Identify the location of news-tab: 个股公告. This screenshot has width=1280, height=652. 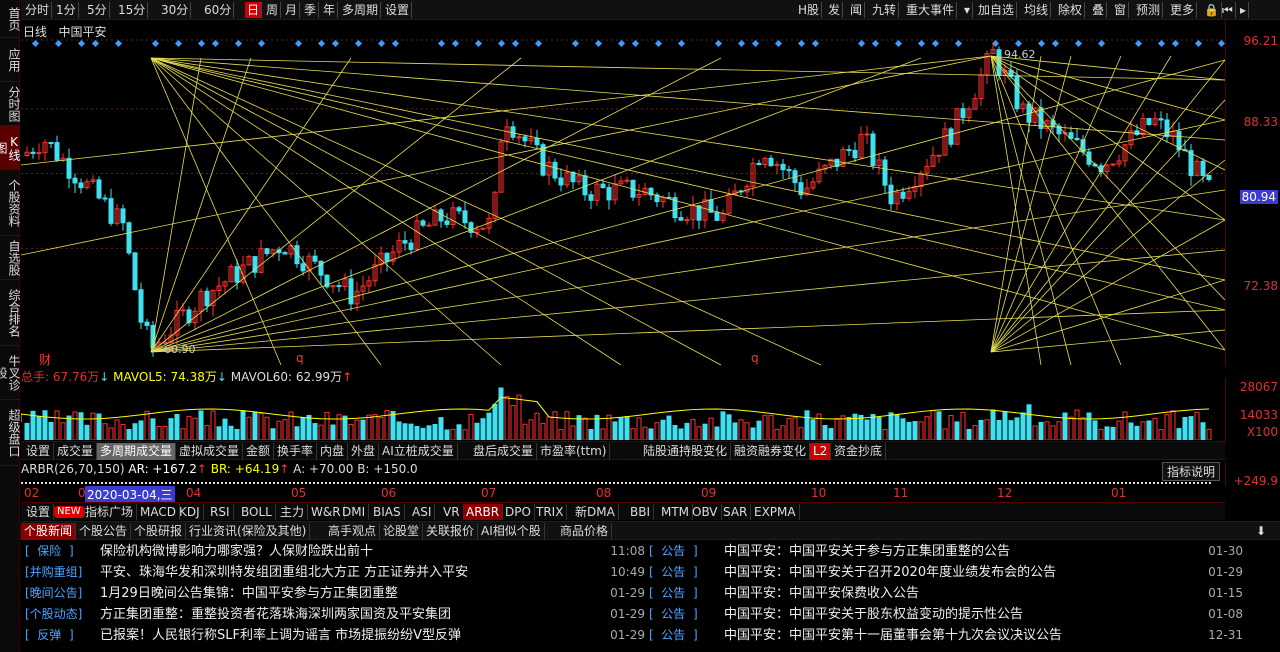
(104, 531).